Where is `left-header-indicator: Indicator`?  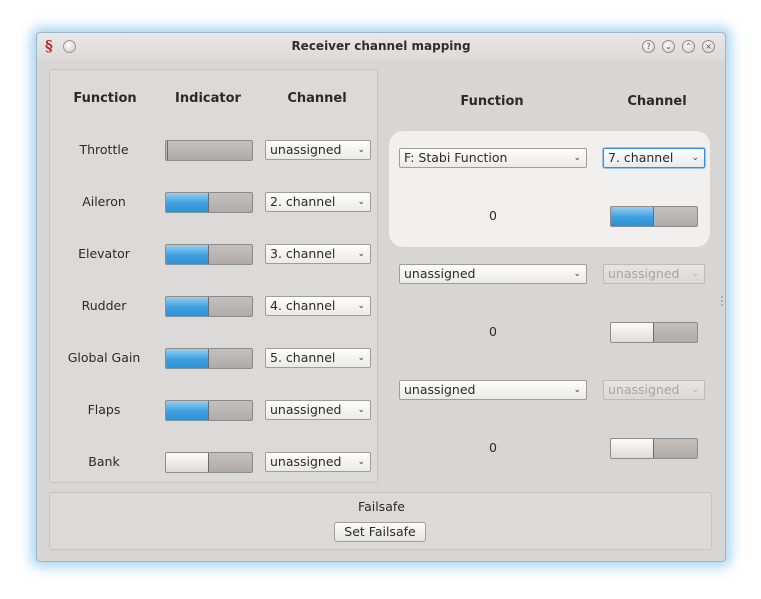 left-header-indicator: Indicator is located at coordinates (208, 98).